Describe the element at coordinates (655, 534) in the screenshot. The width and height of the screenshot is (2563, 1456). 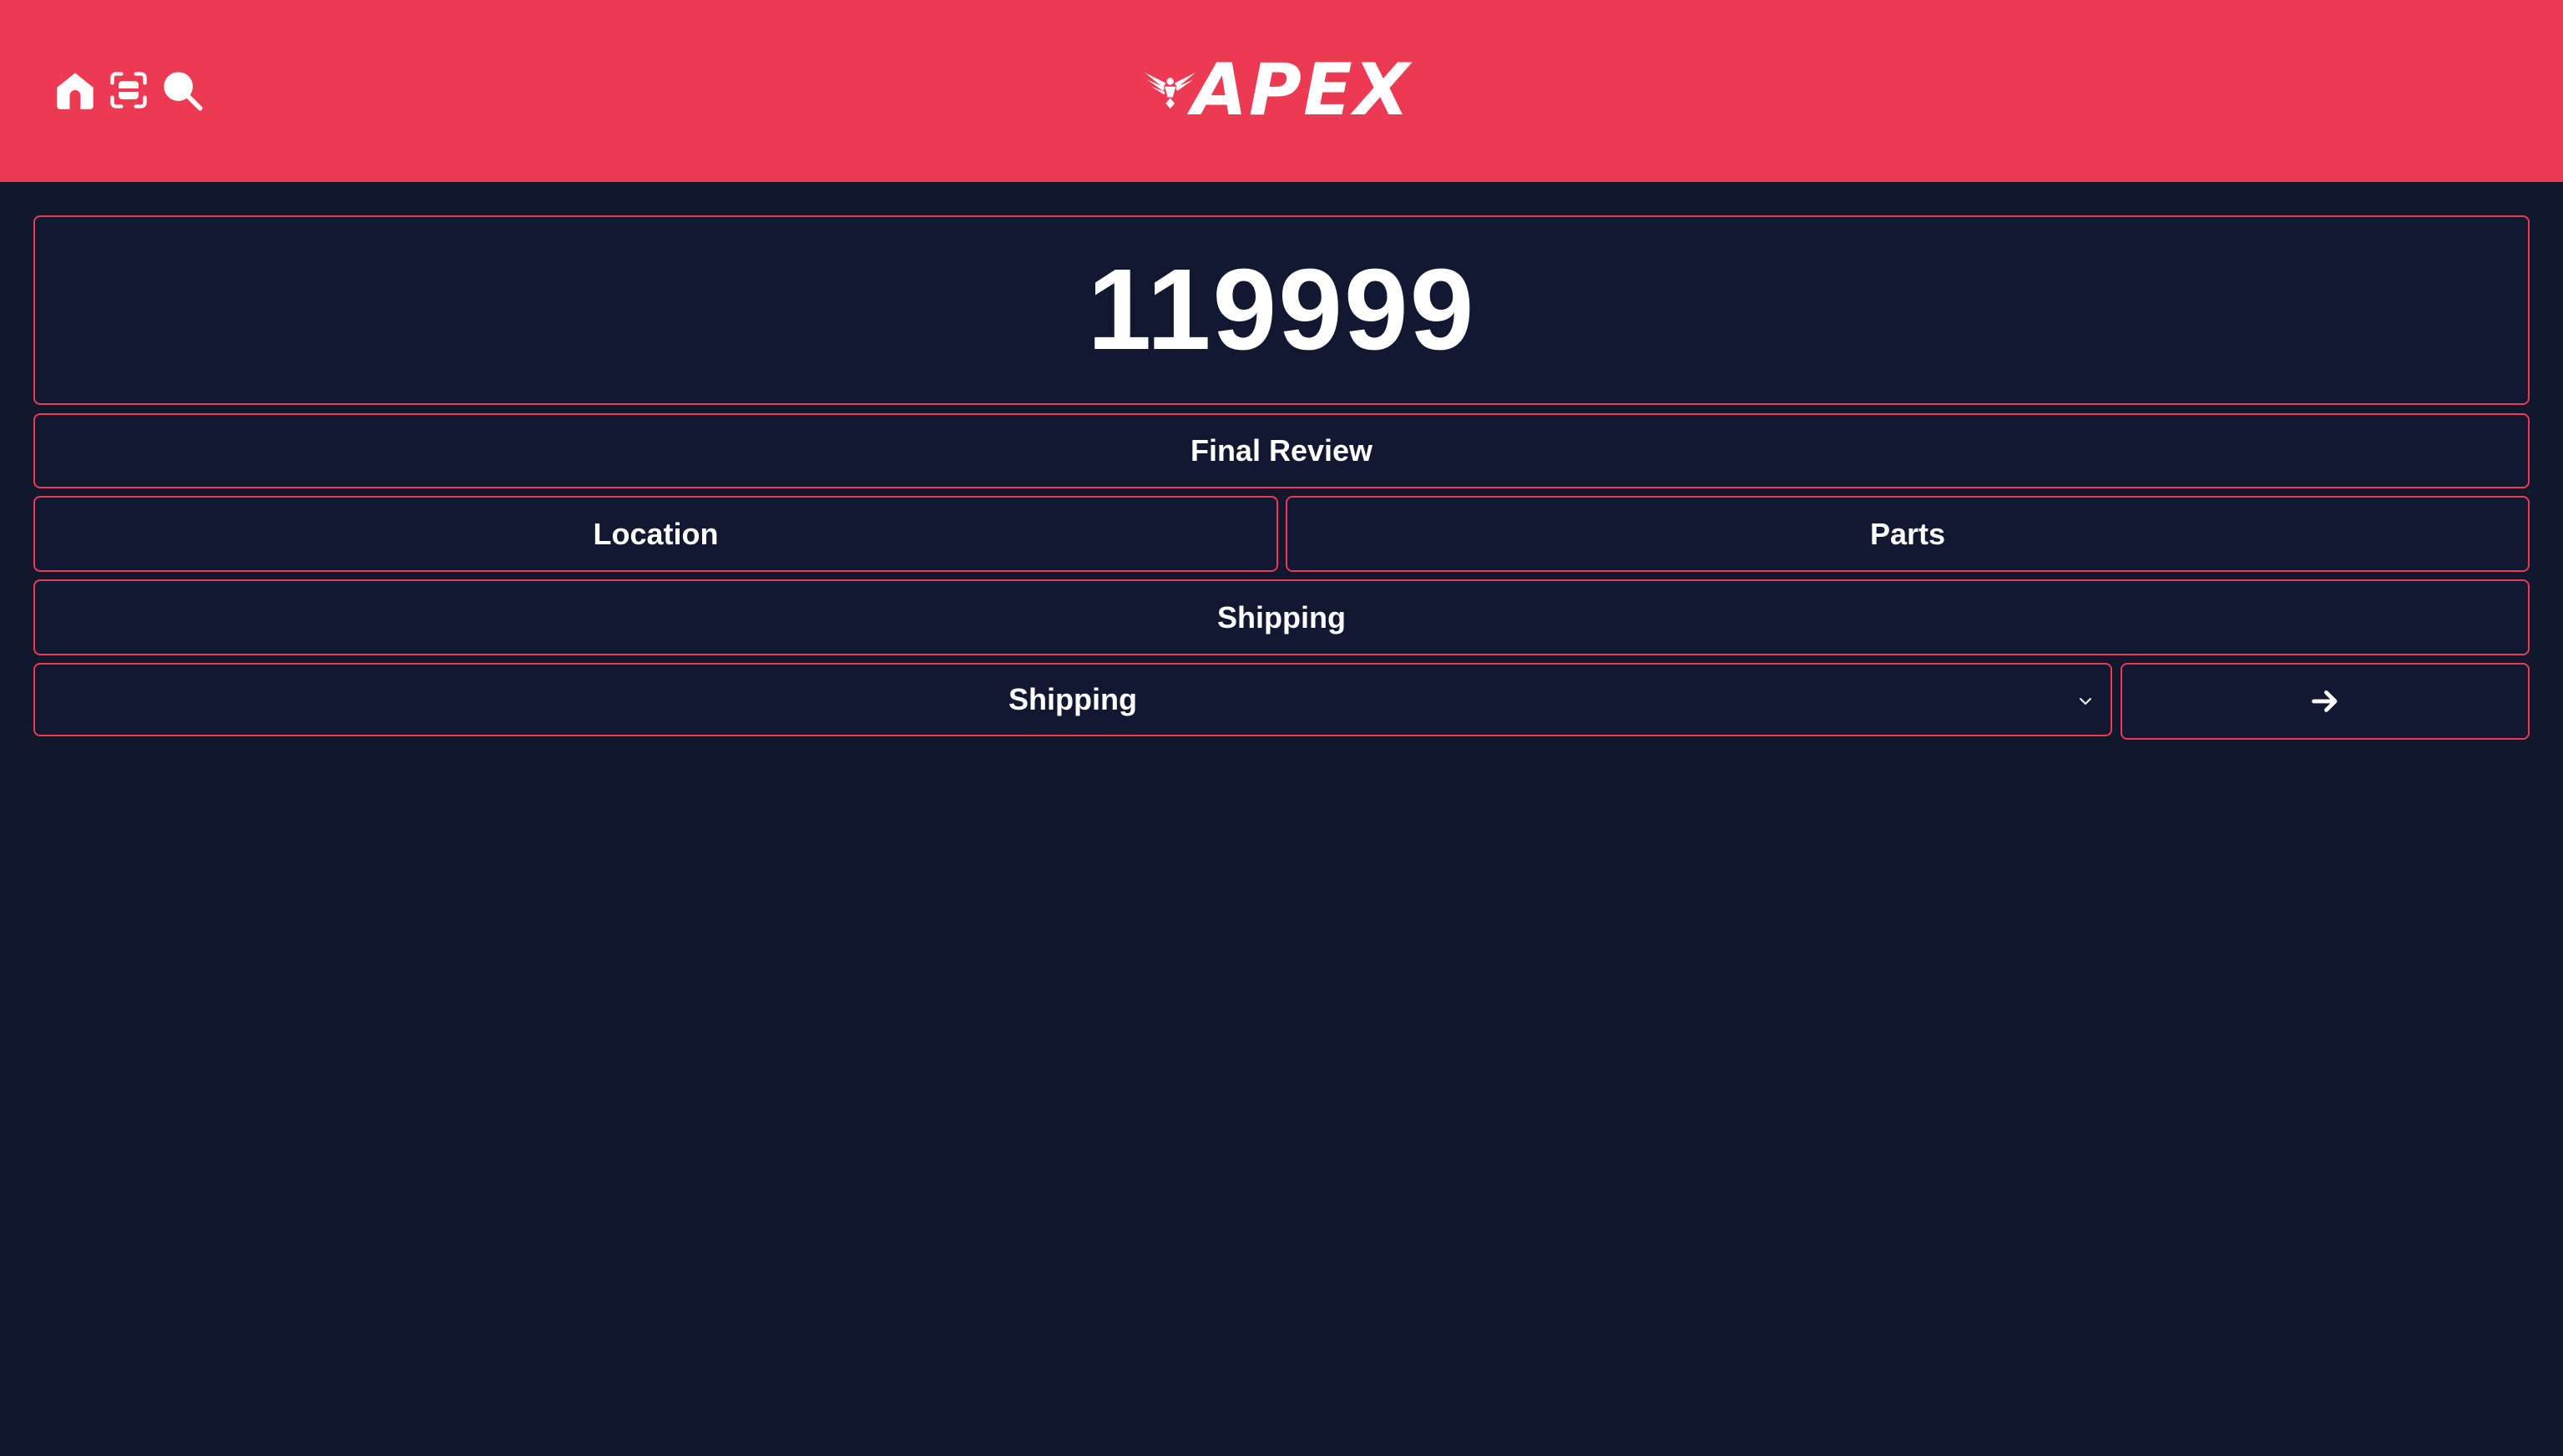
I see `location-button: Location` at that location.